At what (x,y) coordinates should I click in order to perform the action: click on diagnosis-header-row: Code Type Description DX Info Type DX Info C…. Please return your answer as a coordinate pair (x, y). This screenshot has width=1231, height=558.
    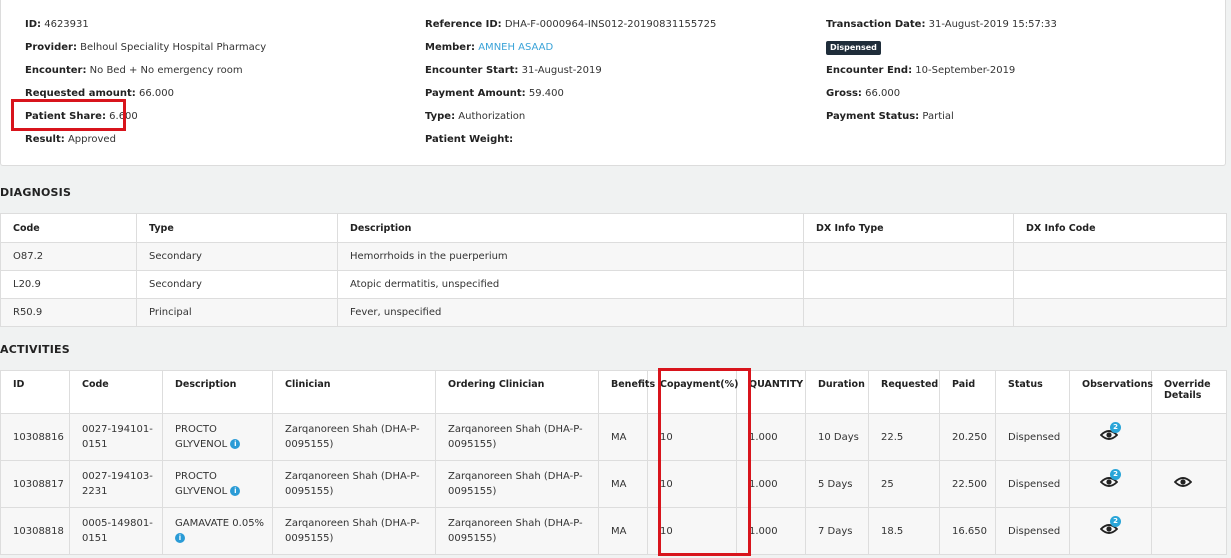
    Looking at the image, I should click on (613, 228).